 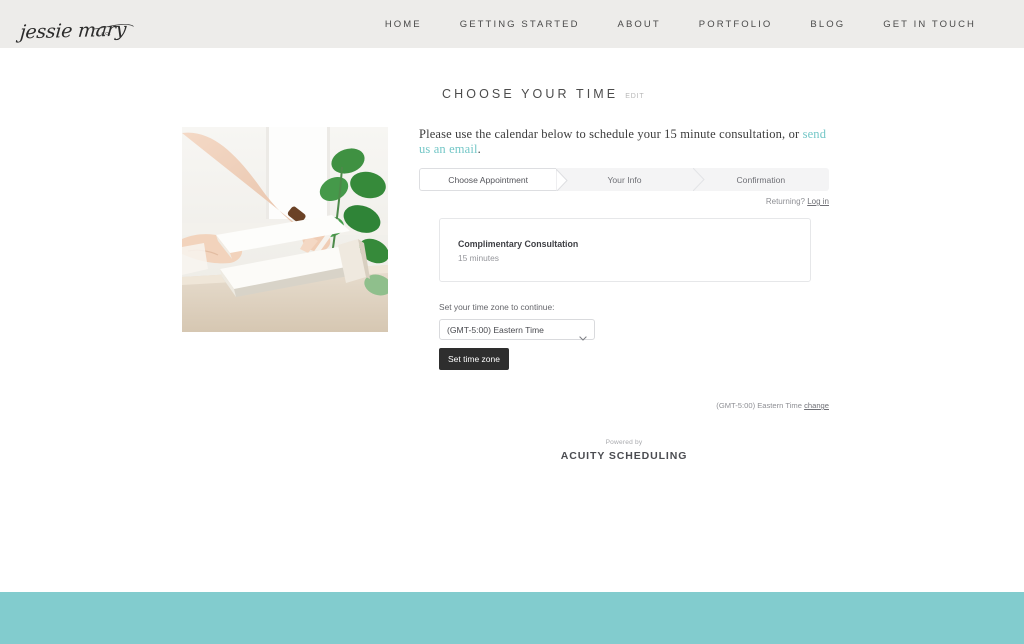 I want to click on log-in-link: Log in, so click(x=818, y=201).